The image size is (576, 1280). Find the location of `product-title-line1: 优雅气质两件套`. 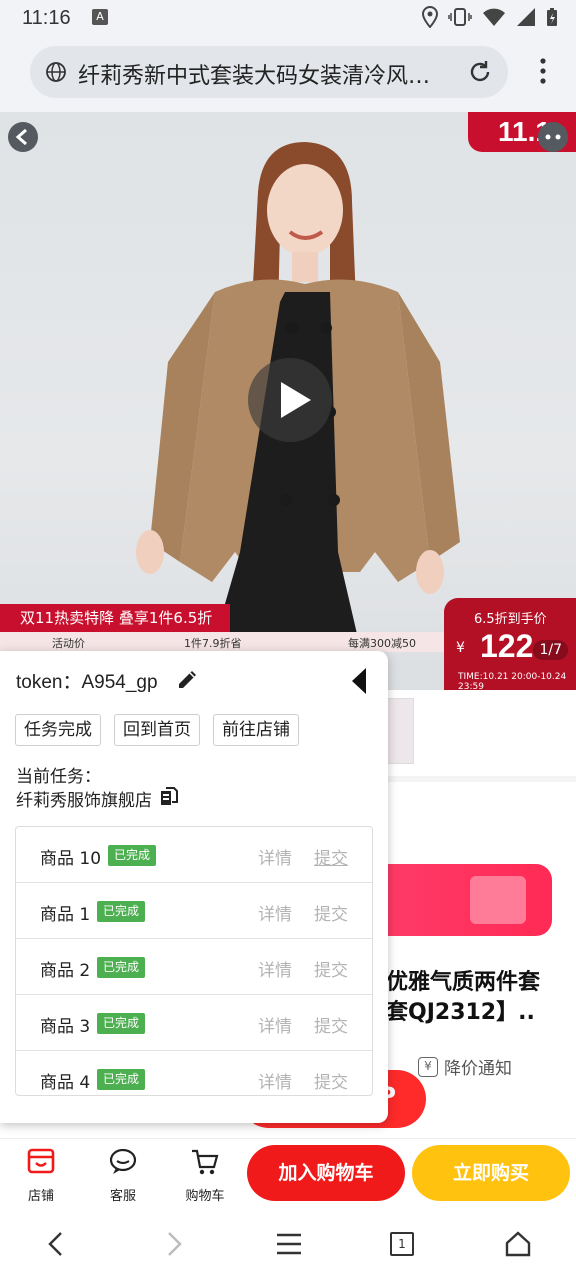

product-title-line1: 优雅气质两件套 is located at coordinates (463, 982).